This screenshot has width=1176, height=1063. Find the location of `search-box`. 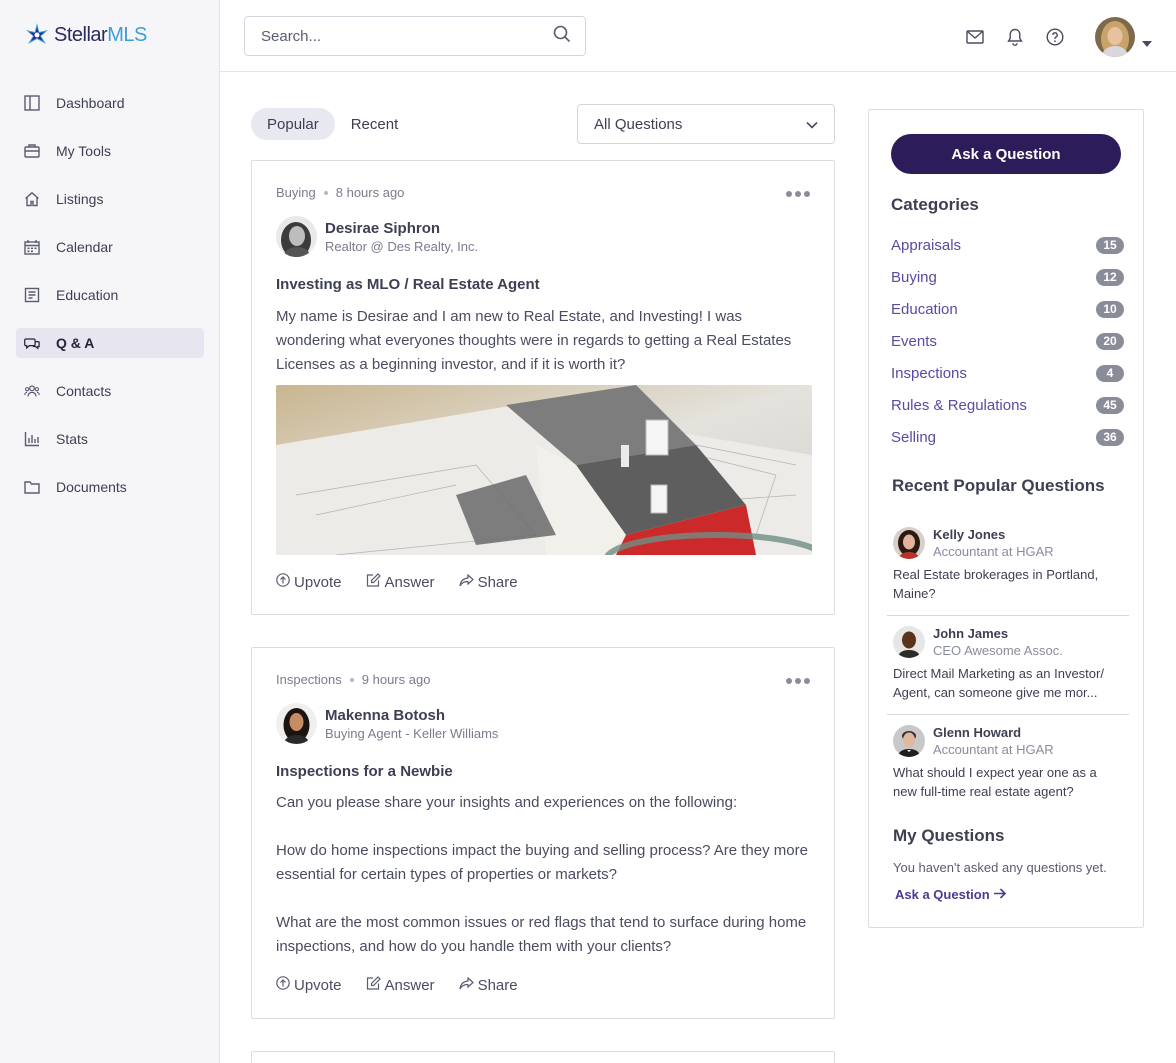

search-box is located at coordinates (415, 36).